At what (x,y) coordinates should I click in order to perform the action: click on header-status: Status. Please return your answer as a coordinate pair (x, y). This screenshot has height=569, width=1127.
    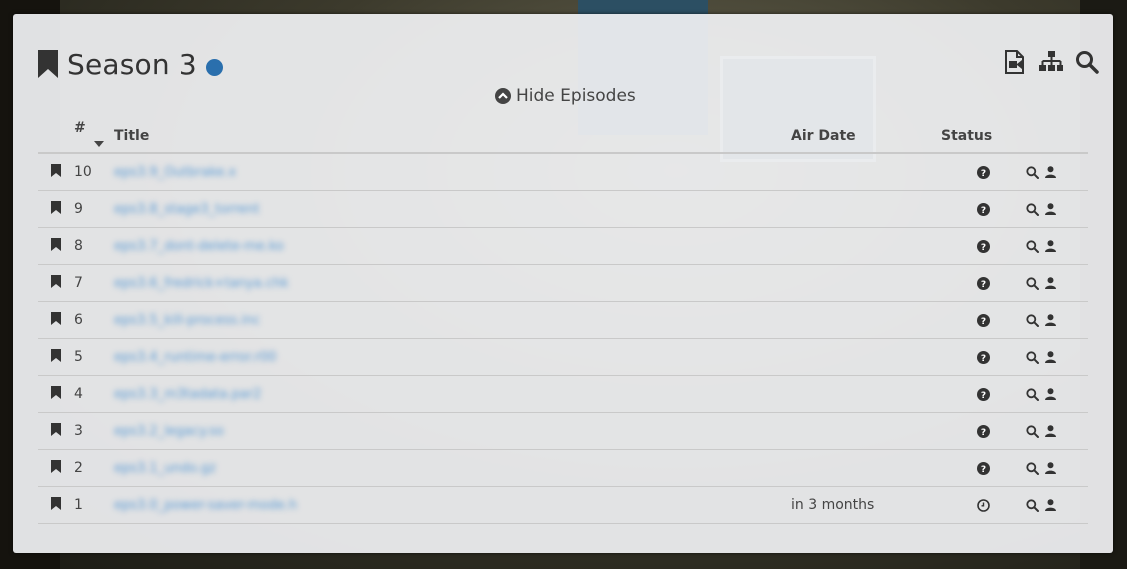
    Looking at the image, I should click on (983, 137).